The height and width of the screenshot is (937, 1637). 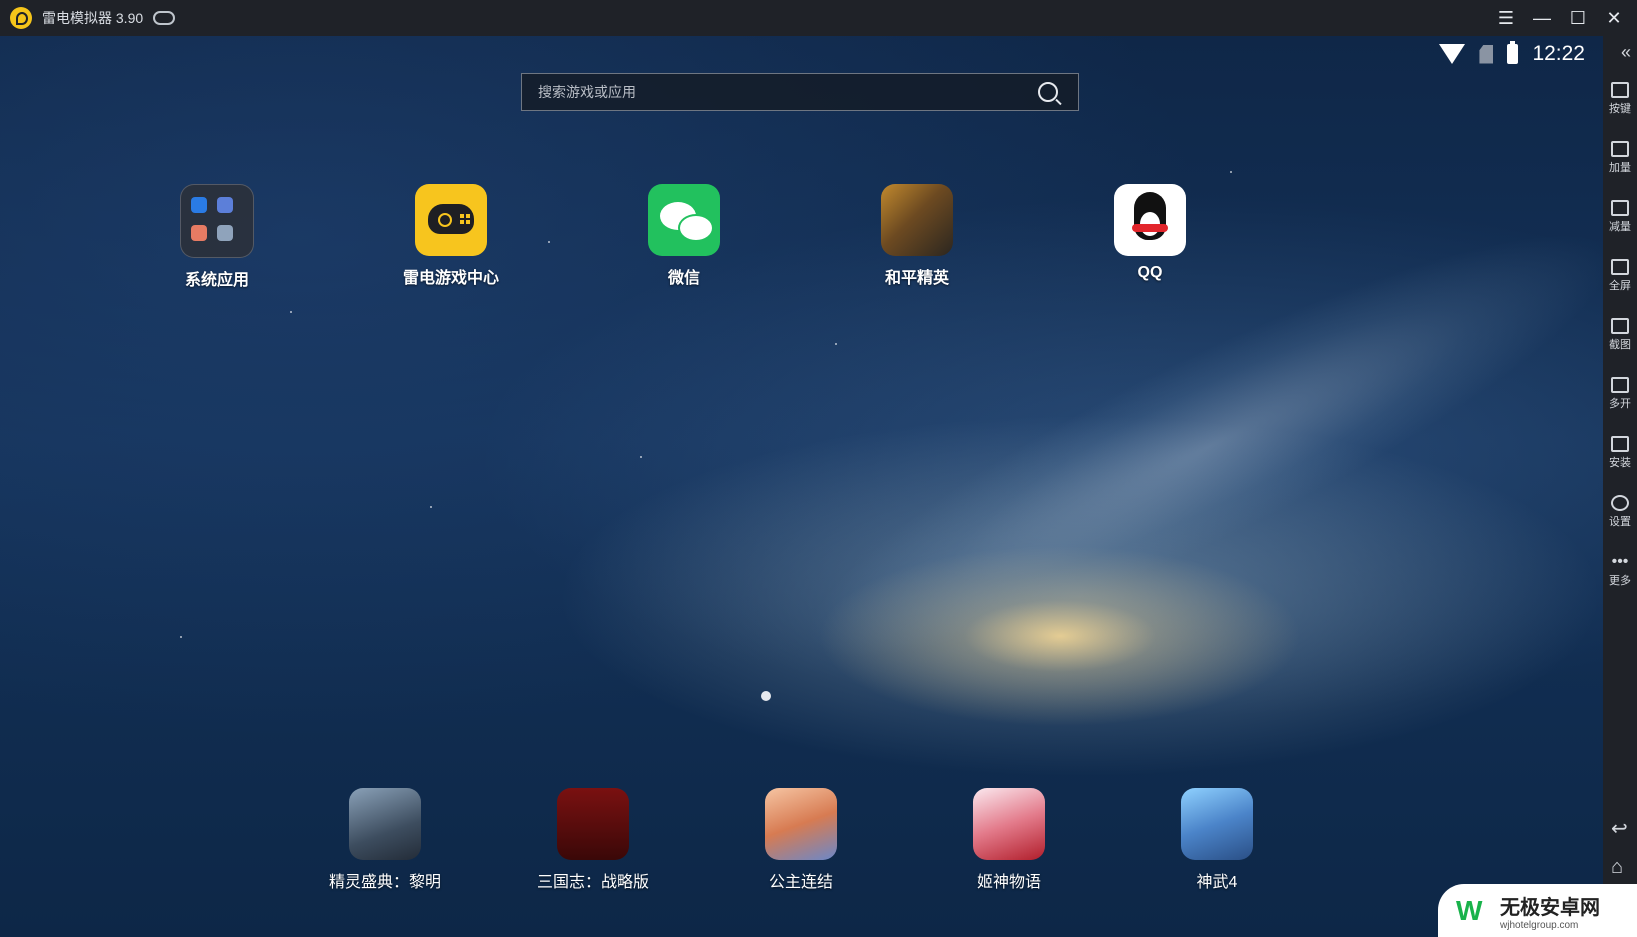 What do you see at coordinates (592, 882) in the screenshot?
I see `app-label: 三国志：战略版` at bounding box center [592, 882].